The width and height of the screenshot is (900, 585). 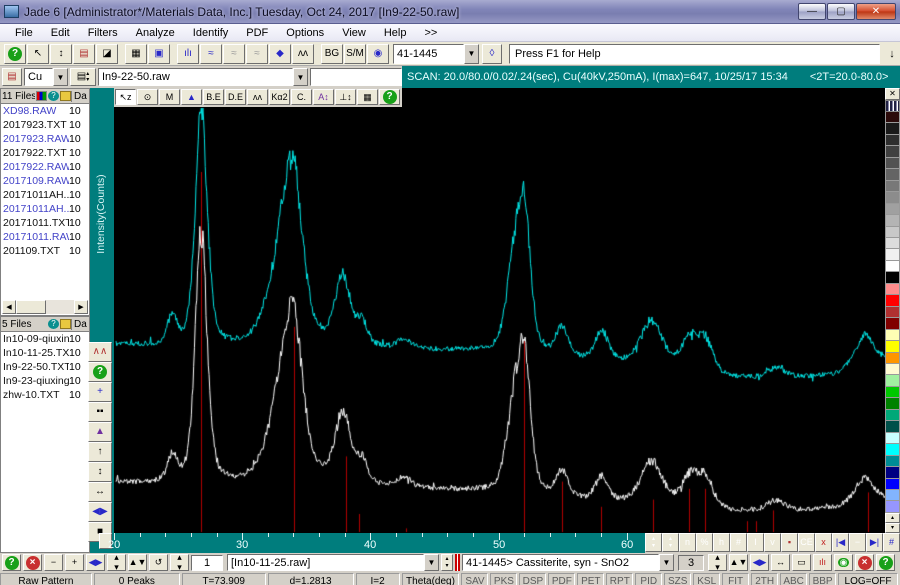 What do you see at coordinates (107, 53) in the screenshot?
I see `clear-overlay: ◪` at bounding box center [107, 53].